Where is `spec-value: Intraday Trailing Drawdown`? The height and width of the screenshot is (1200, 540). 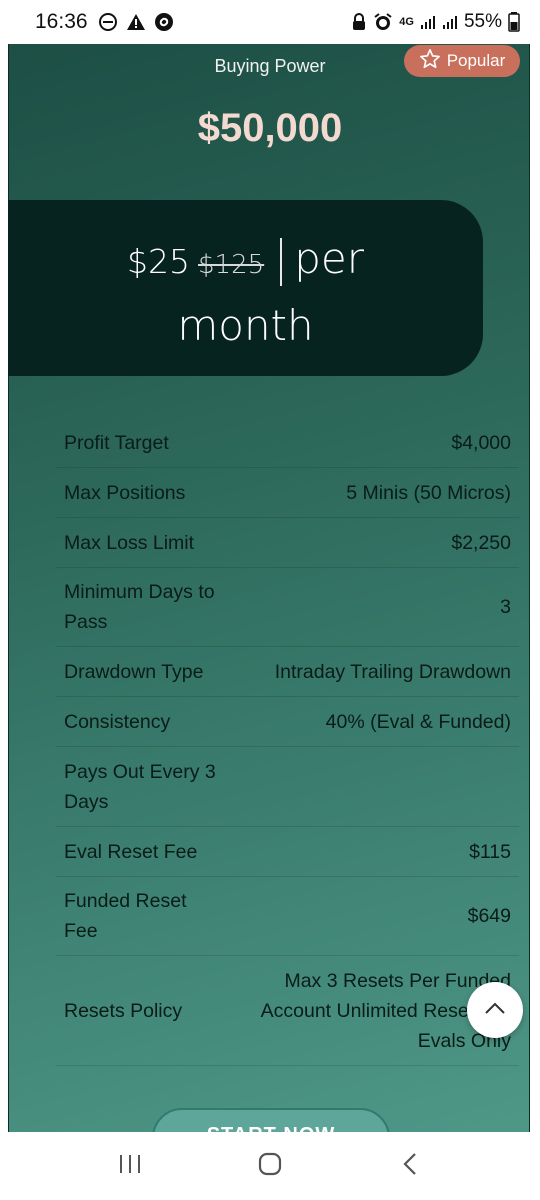 spec-value: Intraday Trailing Drawdown is located at coordinates (392, 671).